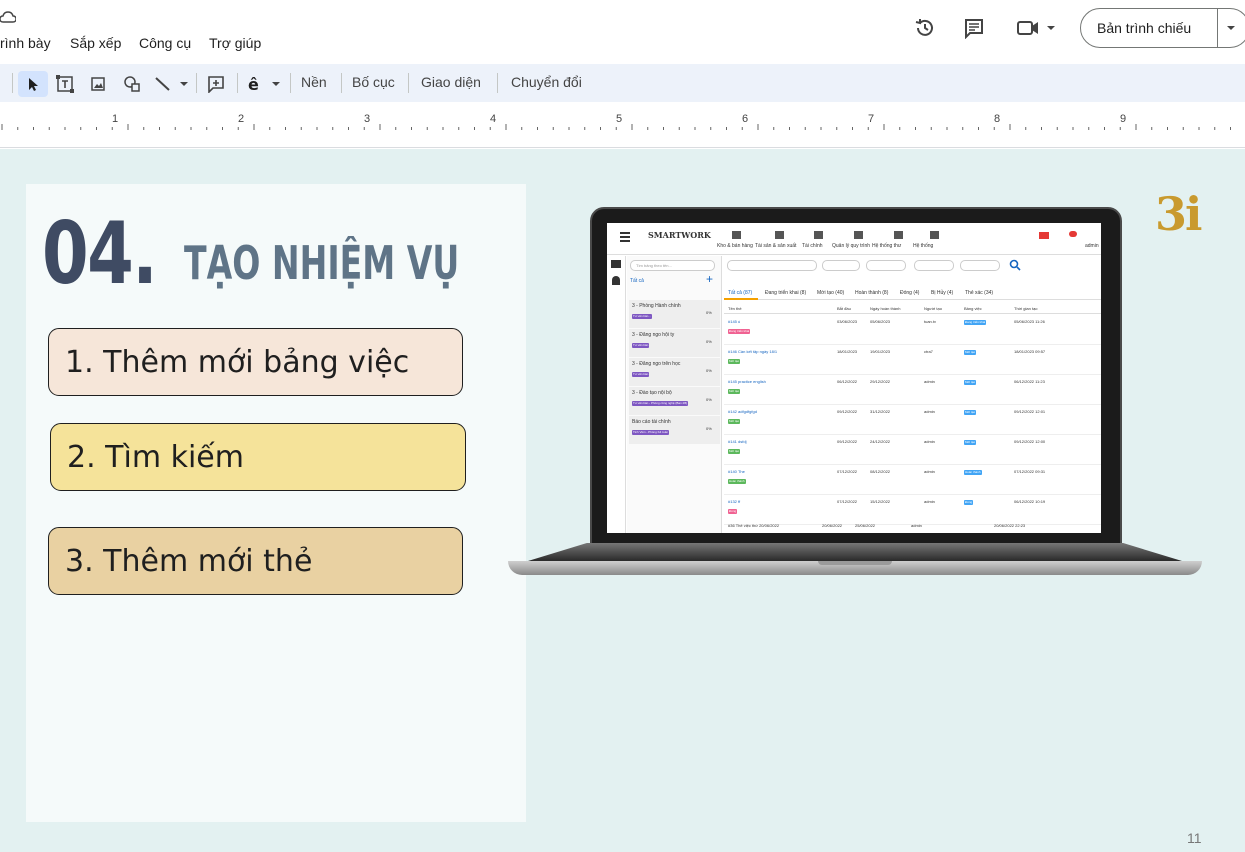 The height and width of the screenshot is (852, 1245). What do you see at coordinates (373, 82) in the screenshot?
I see `layout-button: Bố cục` at bounding box center [373, 82].